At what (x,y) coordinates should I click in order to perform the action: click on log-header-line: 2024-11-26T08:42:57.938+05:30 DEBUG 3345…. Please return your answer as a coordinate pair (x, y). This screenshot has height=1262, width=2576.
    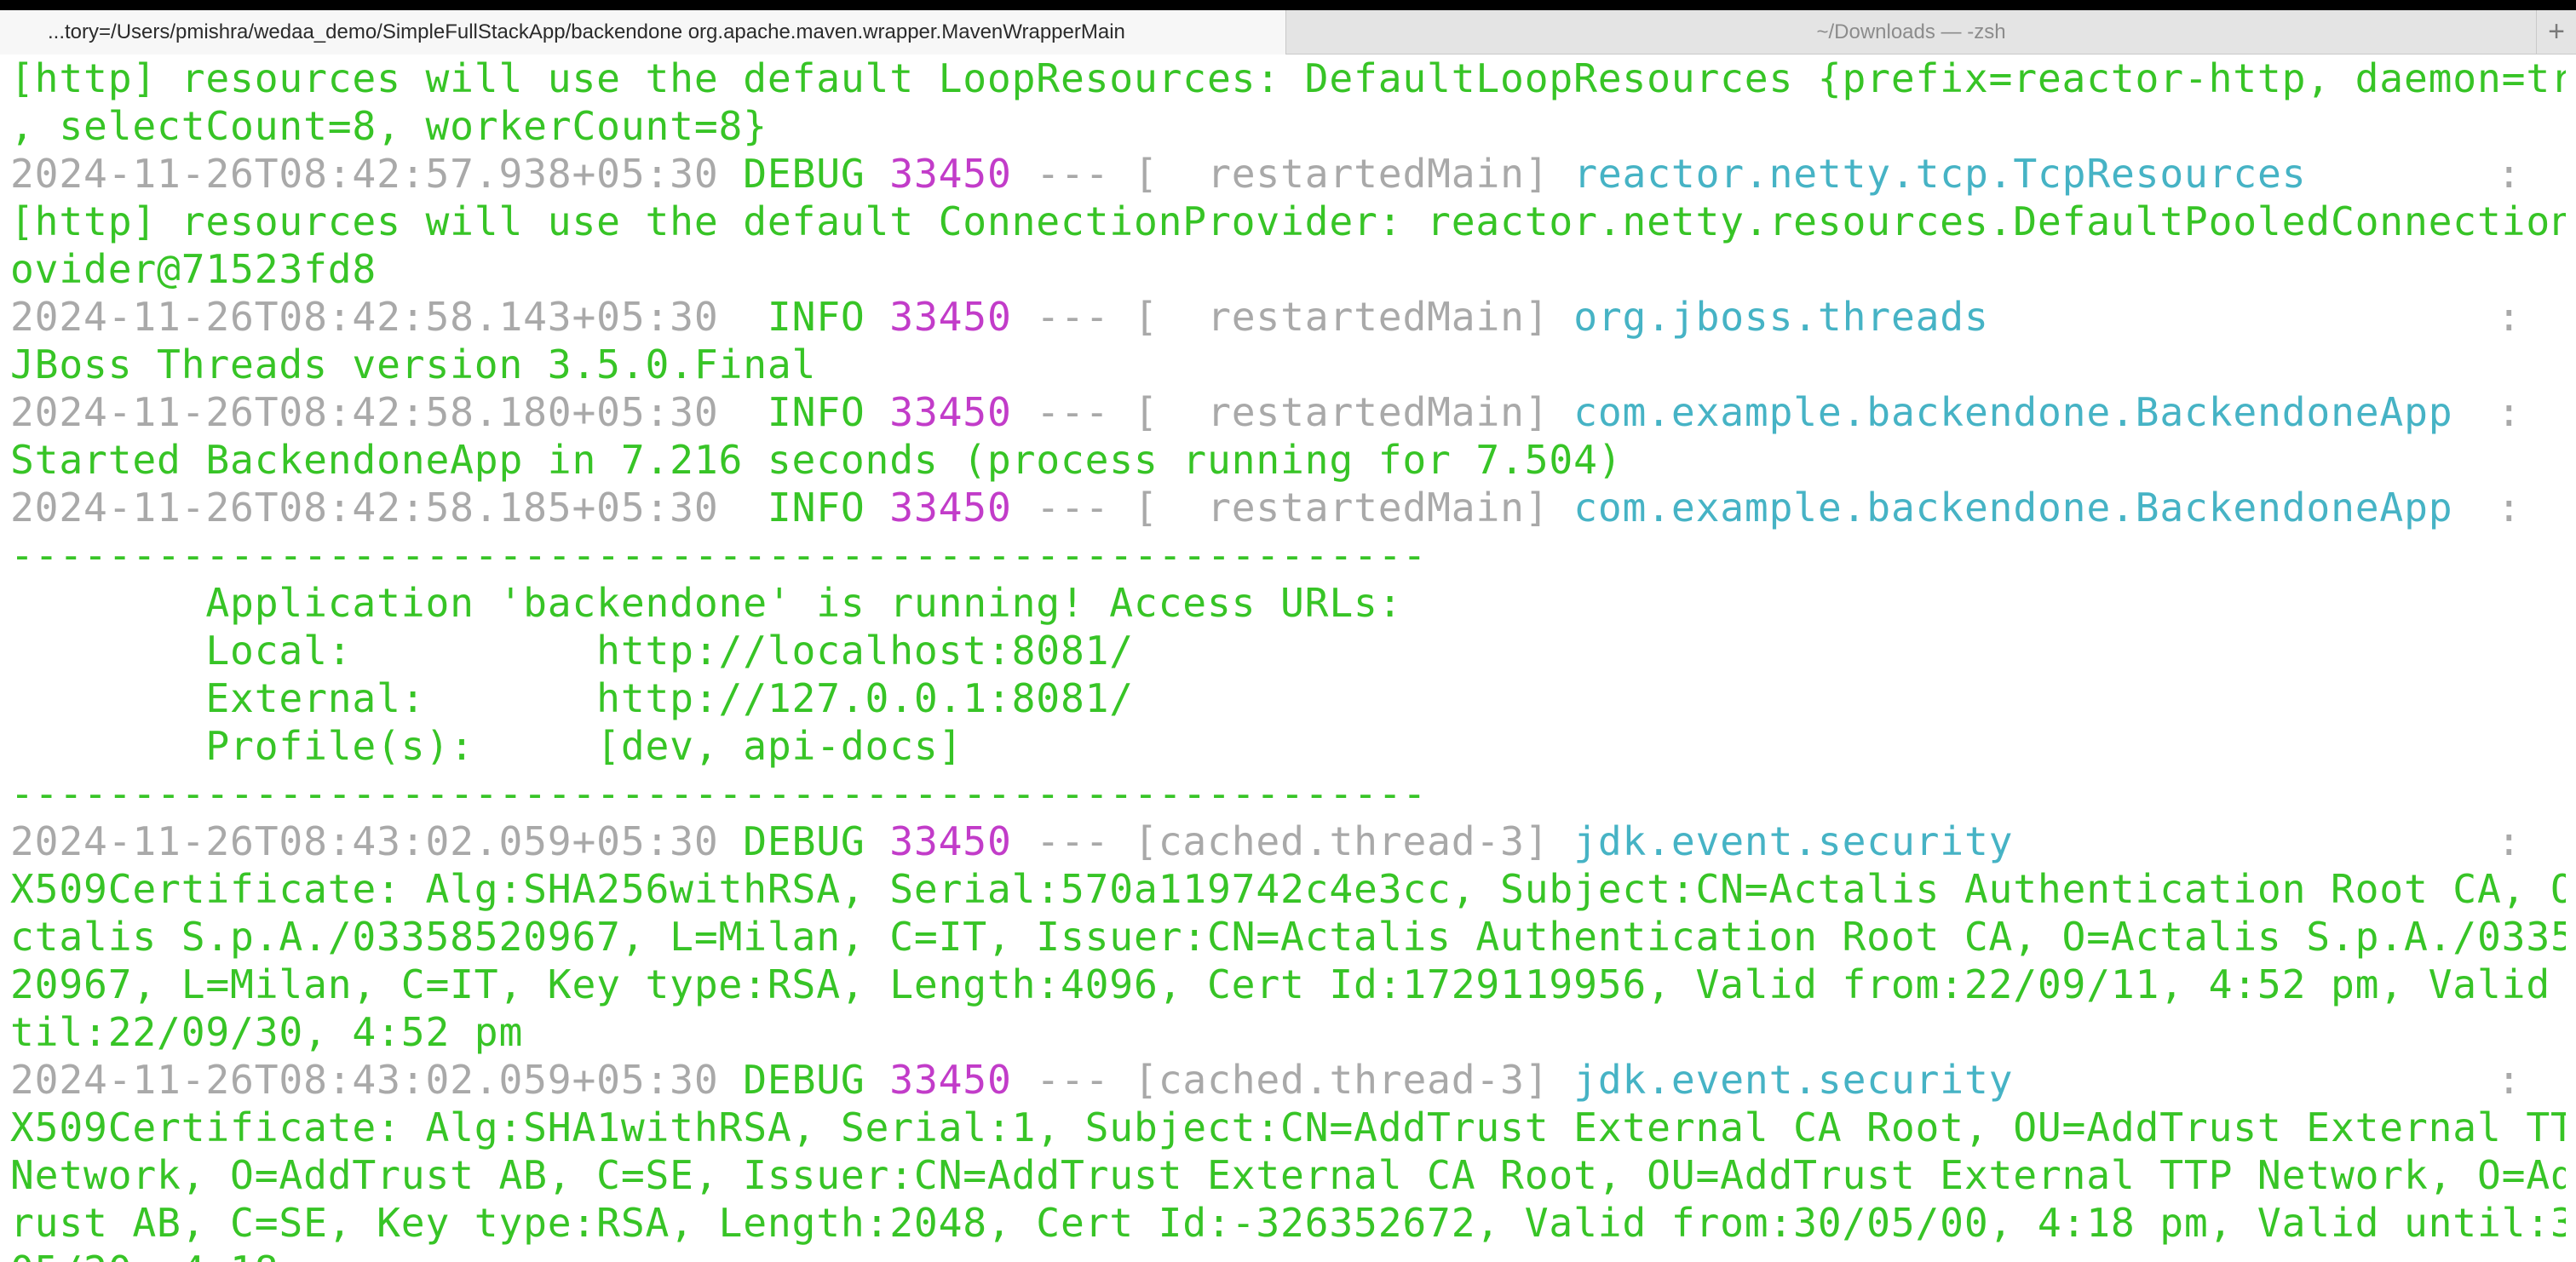
    Looking at the image, I should click on (1288, 174).